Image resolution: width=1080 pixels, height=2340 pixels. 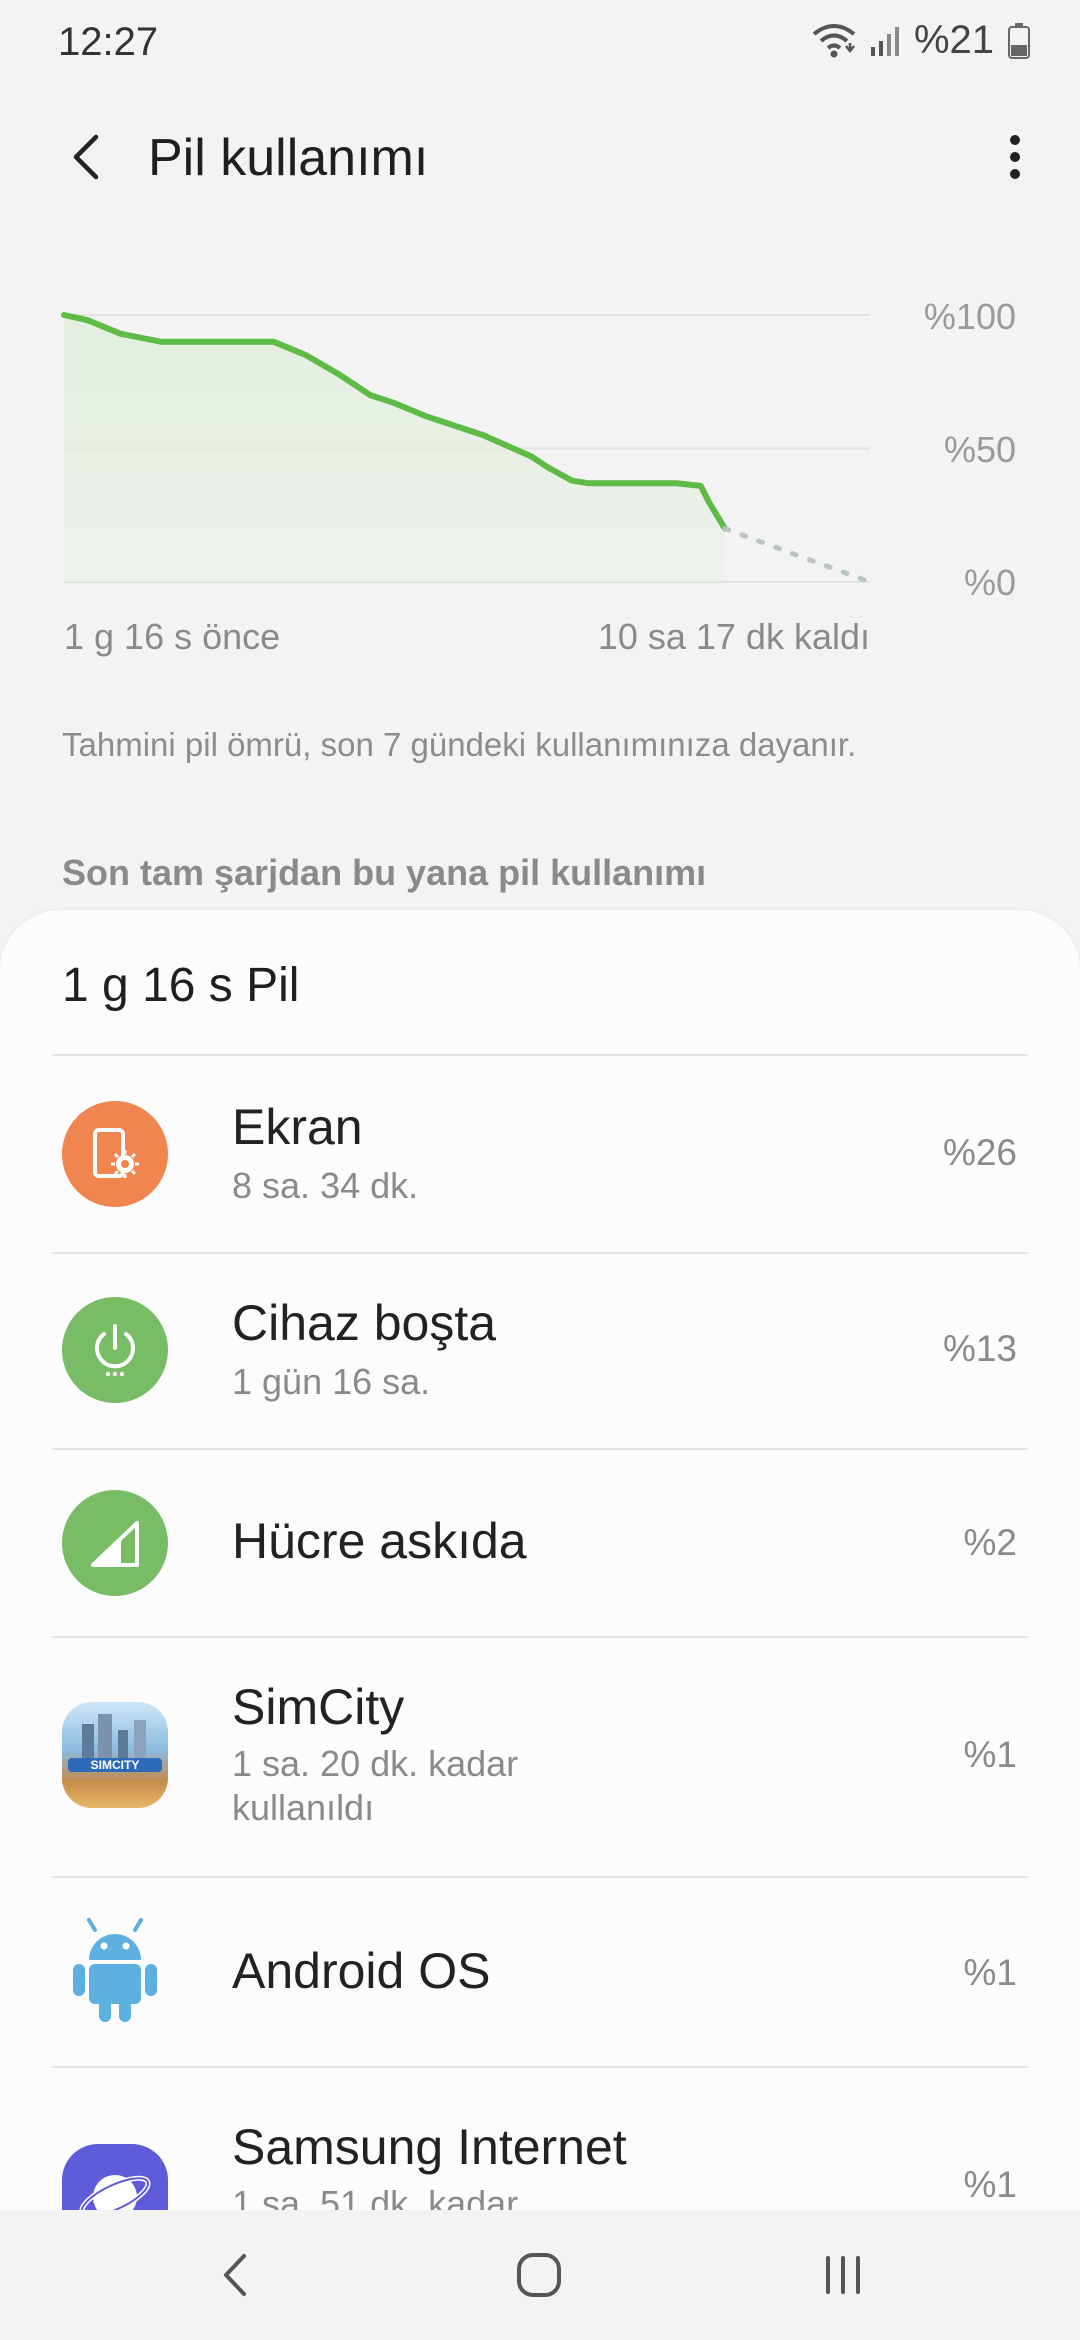 I want to click on battery-percent: %21, so click(x=953, y=40).